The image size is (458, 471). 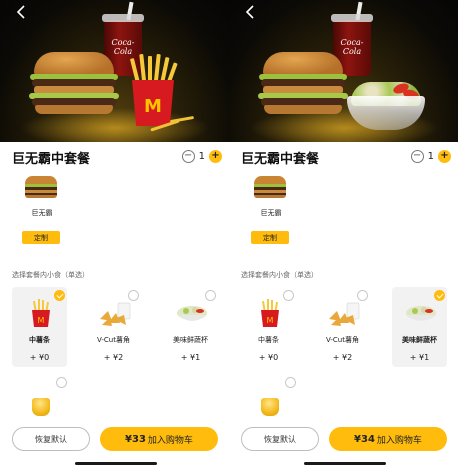 I want to click on fries-box: M, so click(x=154, y=90).